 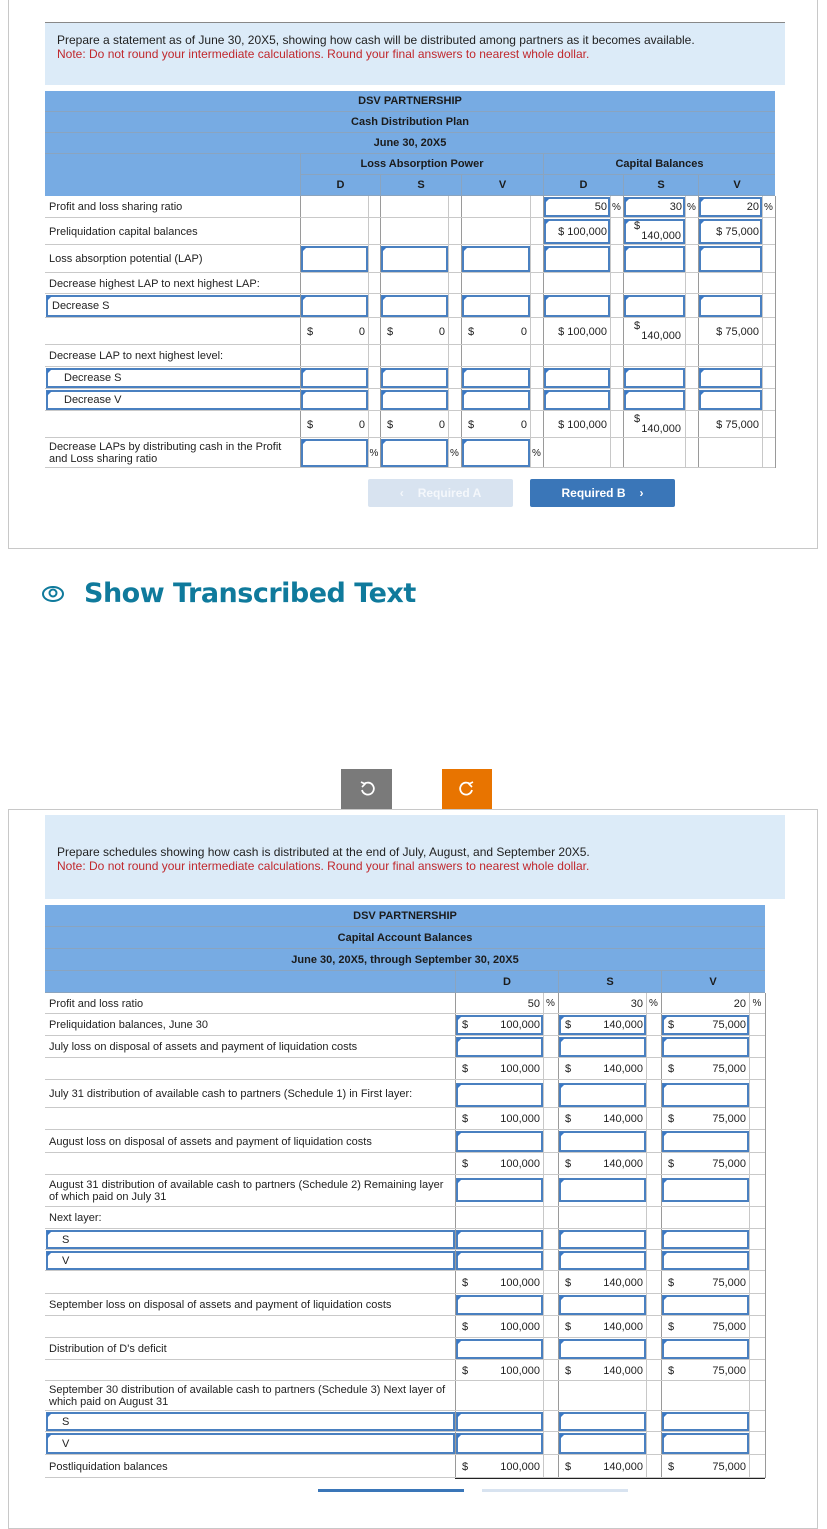 I want to click on group-header-lap: Loss Absorption Power, so click(x=421, y=164).